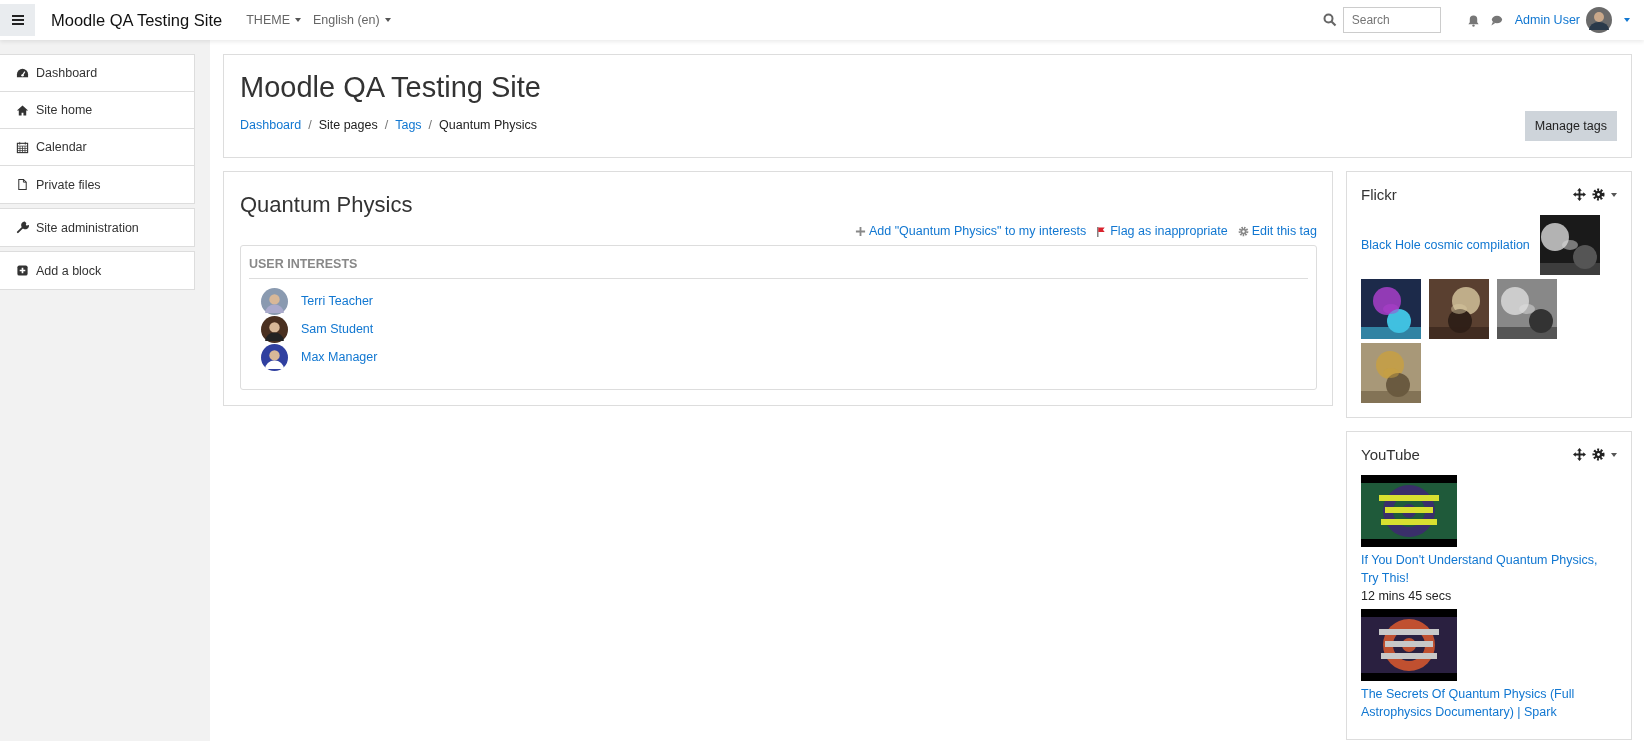 The image size is (1644, 741). Describe the element at coordinates (390, 87) in the screenshot. I see `page-title: Moodle QA Testing Site` at that location.